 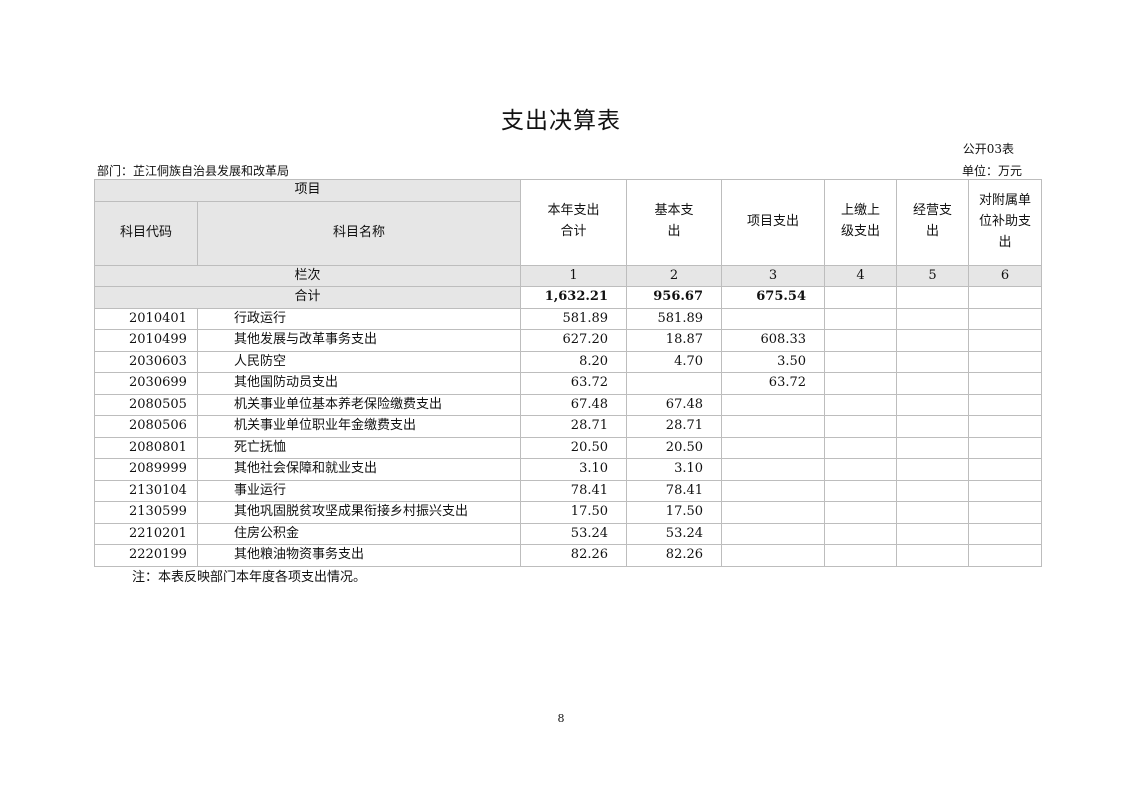 I want to click on total-amount: 20.50, so click(x=574, y=447).